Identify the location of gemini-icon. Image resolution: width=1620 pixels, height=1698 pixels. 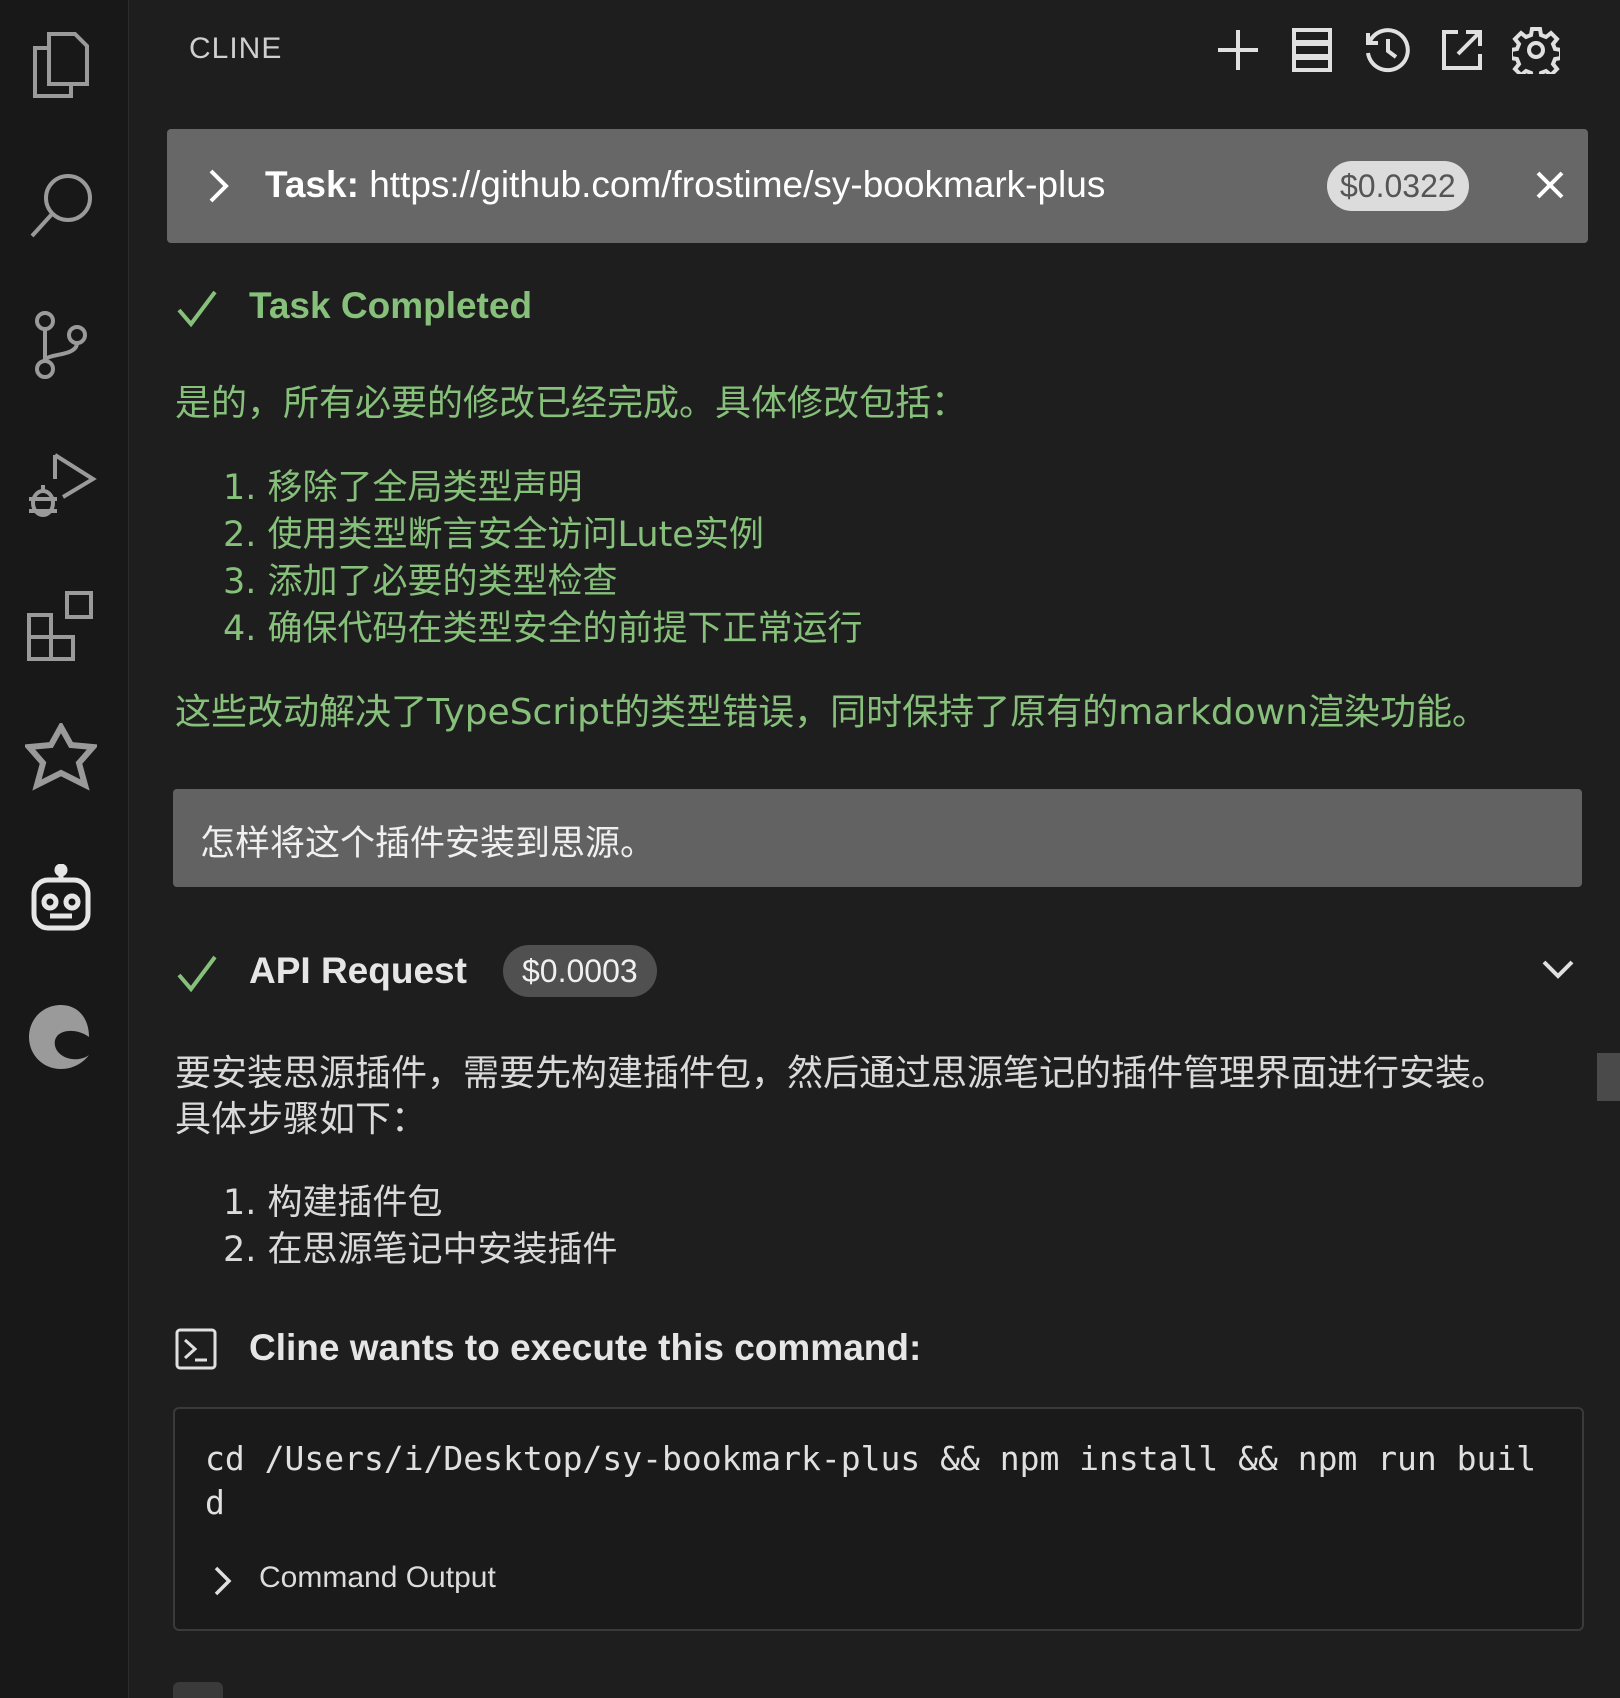
(61, 759).